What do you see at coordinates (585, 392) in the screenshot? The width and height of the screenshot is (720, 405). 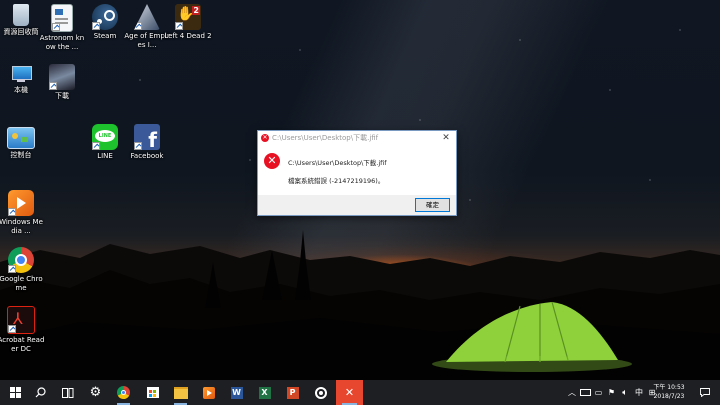 I see `battery-icon` at bounding box center [585, 392].